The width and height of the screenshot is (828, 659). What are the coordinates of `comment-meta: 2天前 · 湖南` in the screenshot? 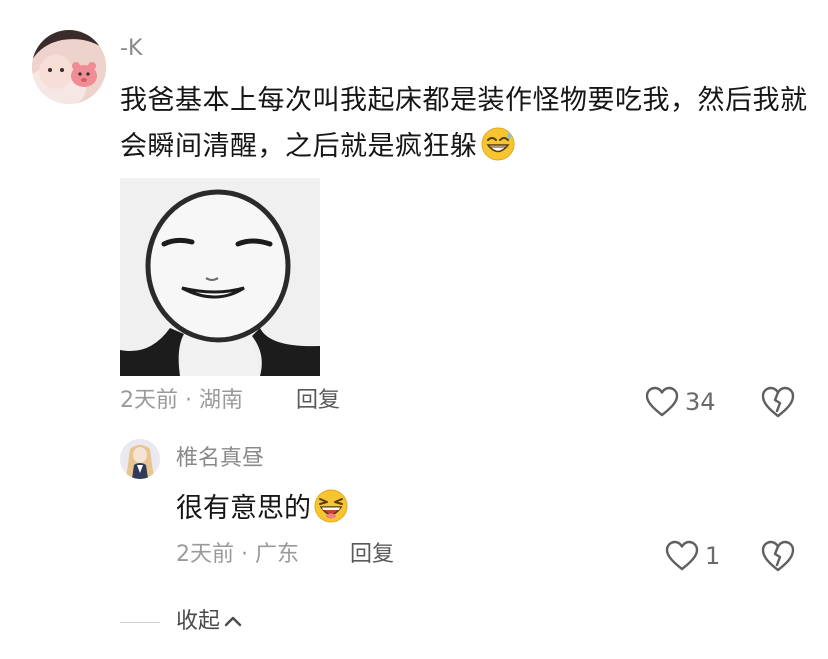 It's located at (181, 400).